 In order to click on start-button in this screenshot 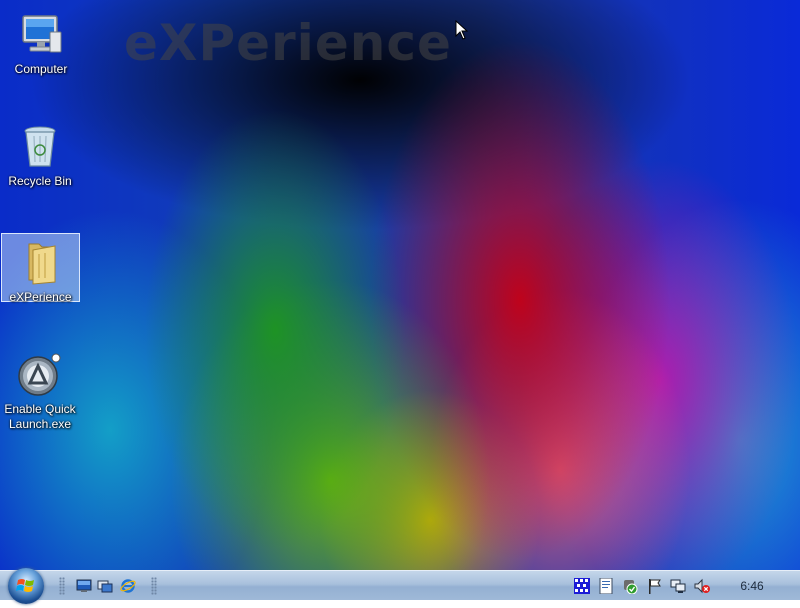, I will do `click(26, 586)`.